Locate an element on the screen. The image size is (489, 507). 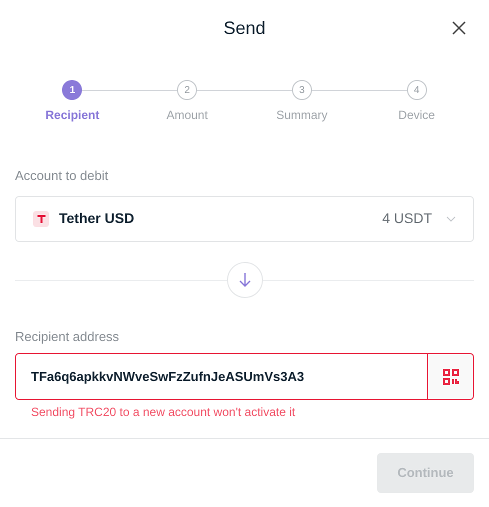
step-label: Summary is located at coordinates (302, 115).